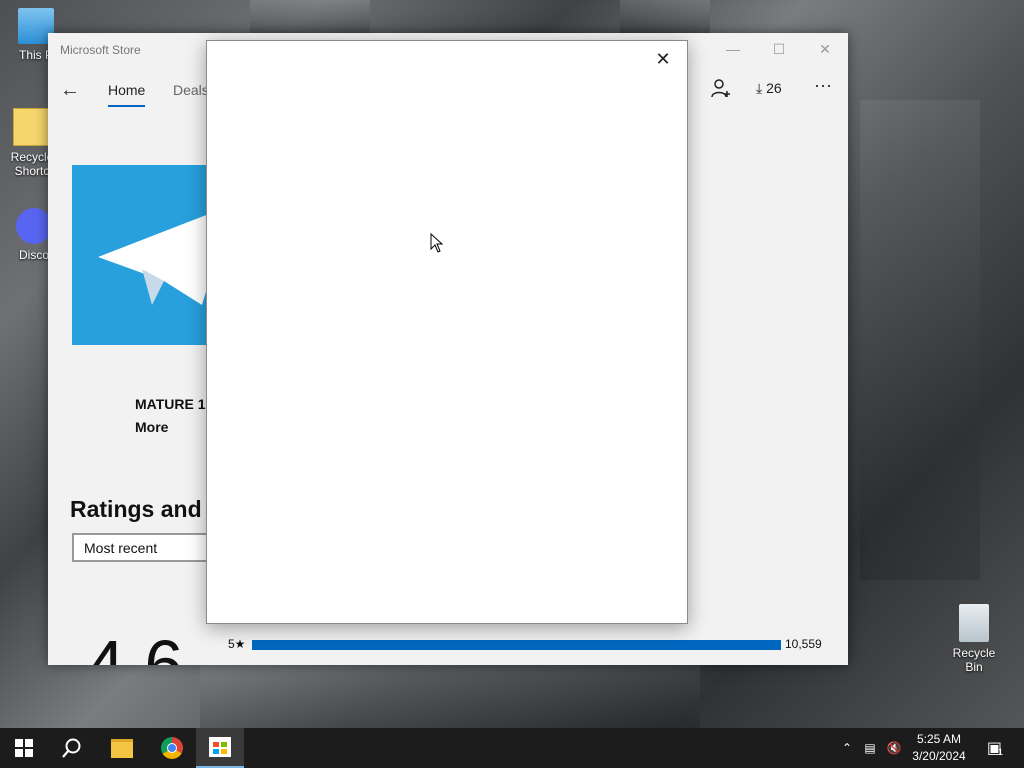 This screenshot has height=768, width=1024. Describe the element at coordinates (121, 548) in the screenshot. I see `sort-select-value: Most recent` at that location.